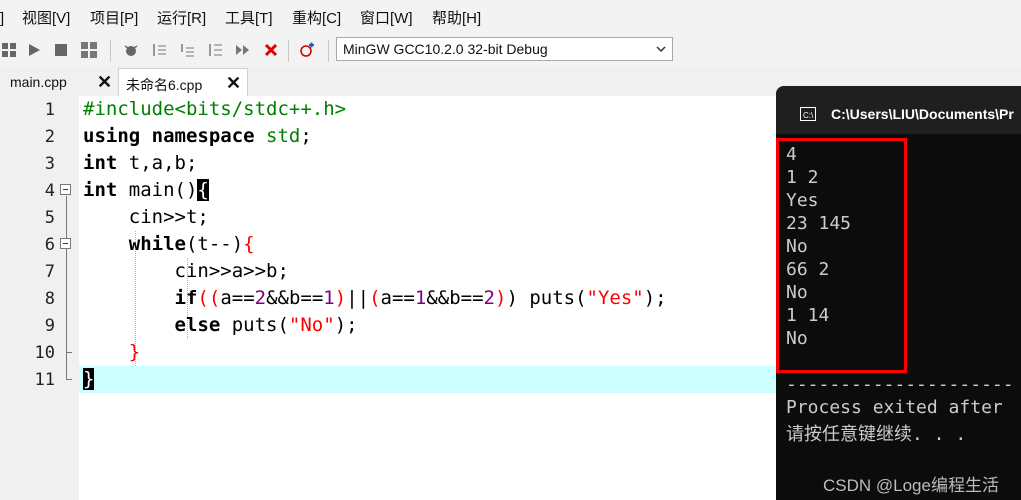 Image resolution: width=1021 pixels, height=500 pixels. Describe the element at coordinates (266, 325) in the screenshot. I see `code-line-9: else puts("No");` at that location.